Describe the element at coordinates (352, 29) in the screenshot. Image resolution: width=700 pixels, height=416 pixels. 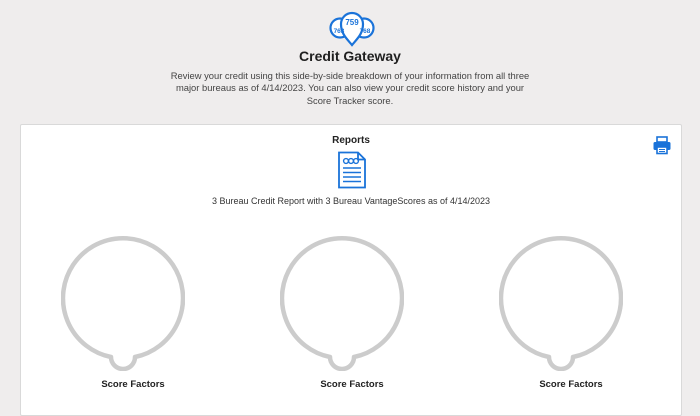
I see `credit-gateway-logo-icon: 759 763 768` at that location.